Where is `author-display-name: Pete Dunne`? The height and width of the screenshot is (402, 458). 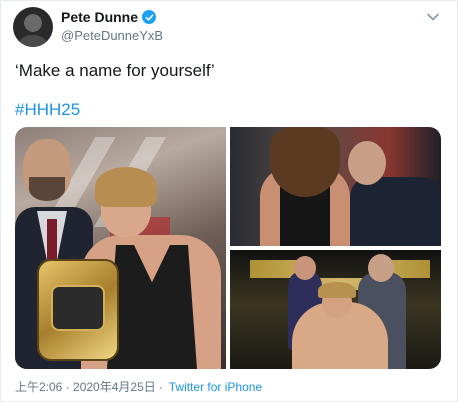
author-display-name: Pete Dunne is located at coordinates (99, 17).